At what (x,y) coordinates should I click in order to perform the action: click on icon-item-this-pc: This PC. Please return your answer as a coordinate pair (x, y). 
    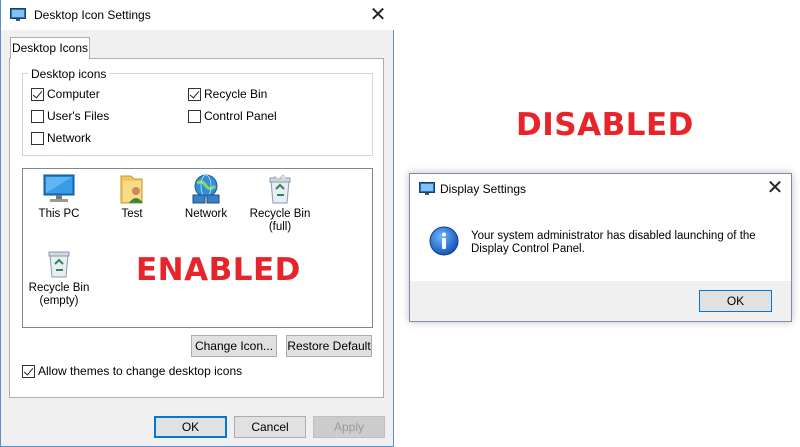
    Looking at the image, I should click on (59, 197).